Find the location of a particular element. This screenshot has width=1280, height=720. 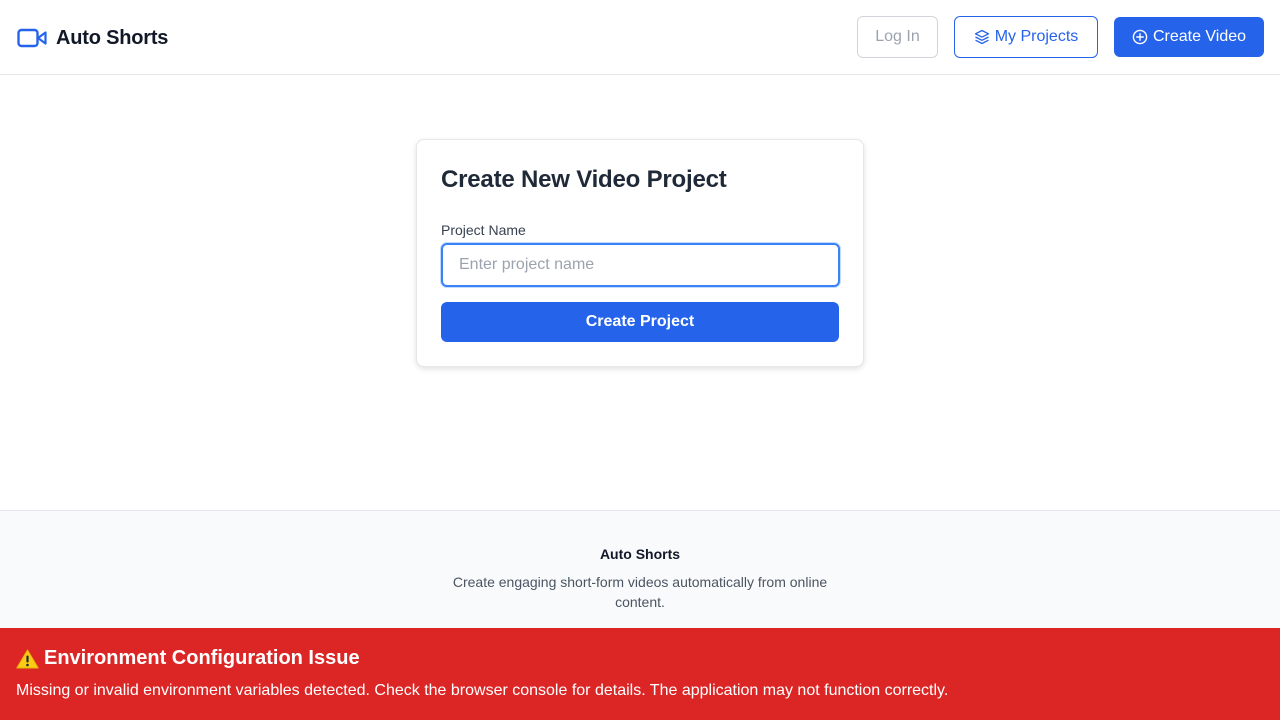

warning-icon is located at coordinates (27, 658).